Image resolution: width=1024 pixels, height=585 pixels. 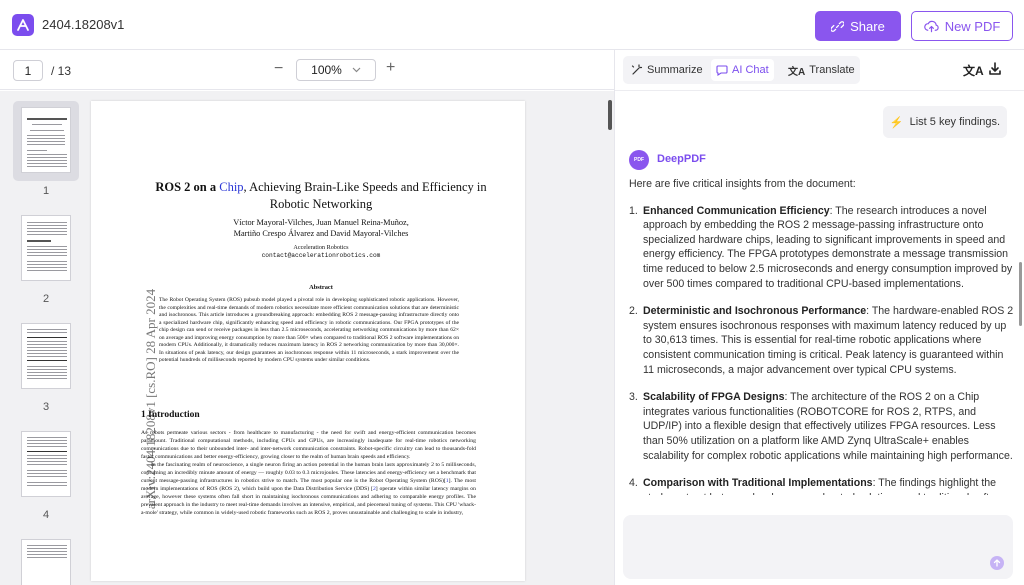 What do you see at coordinates (681, 159) in the screenshot?
I see `bot-name: DeepPDF` at bounding box center [681, 159].